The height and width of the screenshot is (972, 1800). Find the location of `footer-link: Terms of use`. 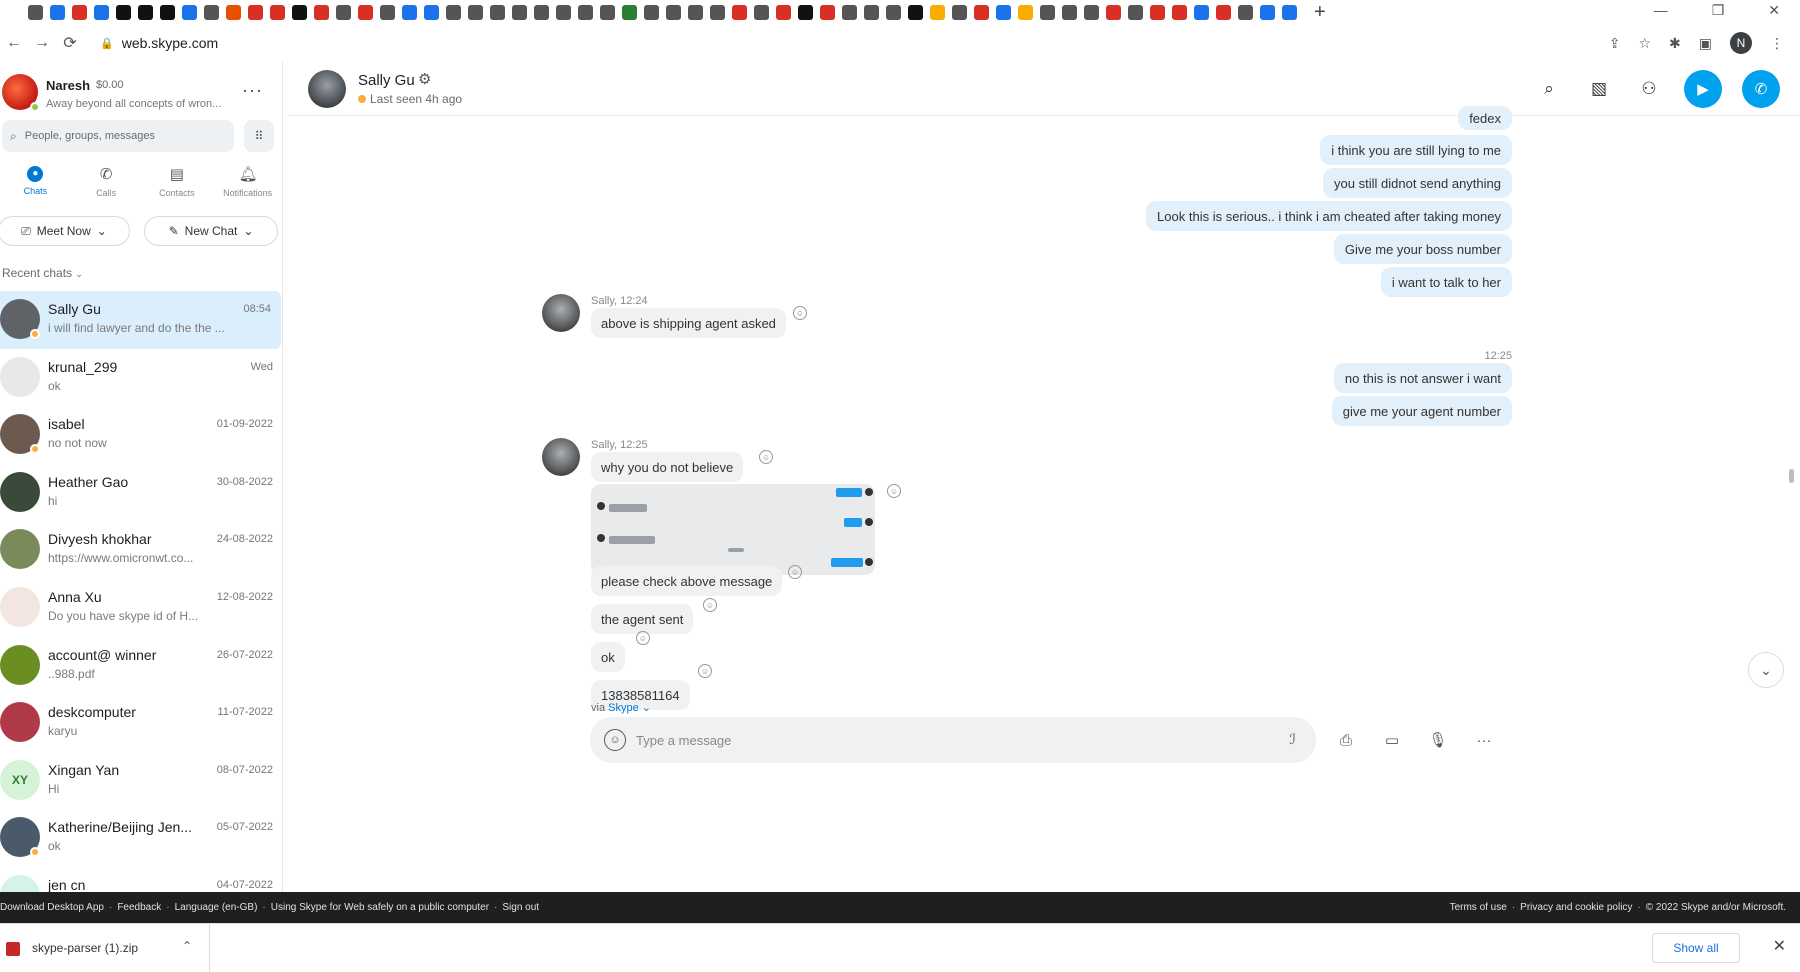

footer-link: Terms of use is located at coordinates (1478, 907).